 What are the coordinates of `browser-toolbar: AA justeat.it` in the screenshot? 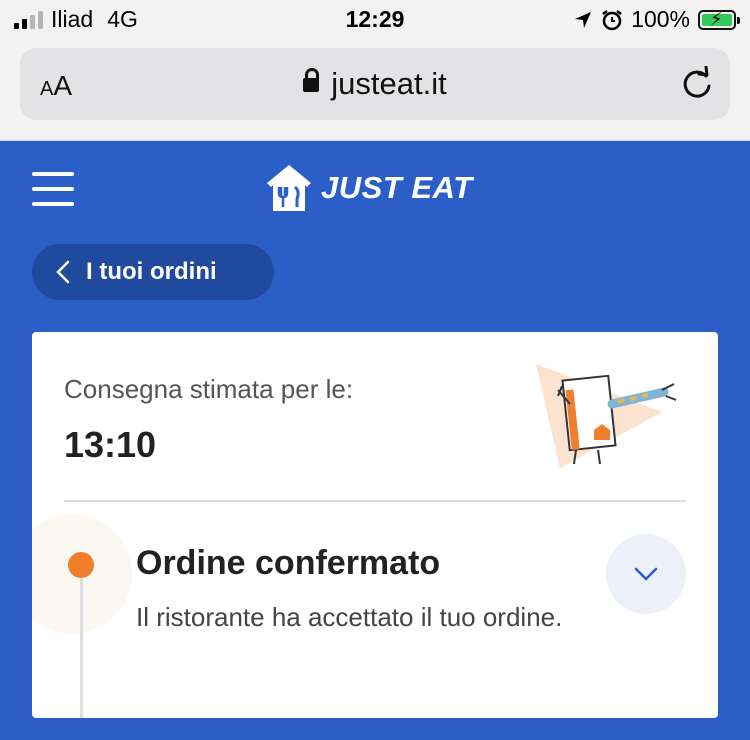 It's located at (375, 90).